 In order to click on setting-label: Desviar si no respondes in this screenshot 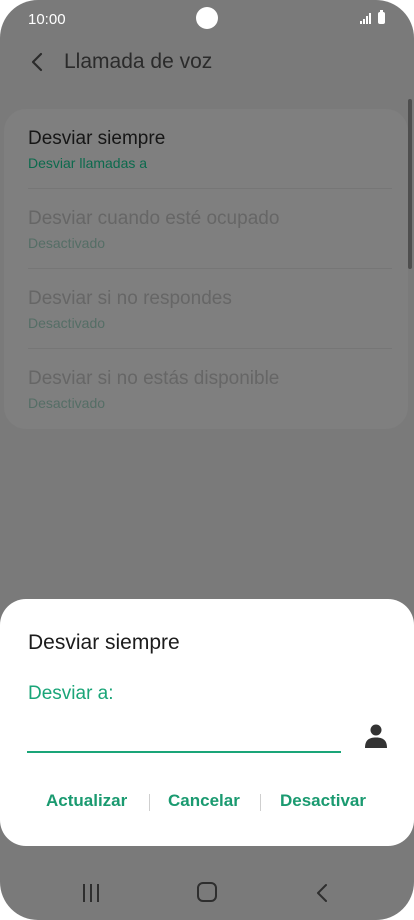, I will do `click(130, 298)`.